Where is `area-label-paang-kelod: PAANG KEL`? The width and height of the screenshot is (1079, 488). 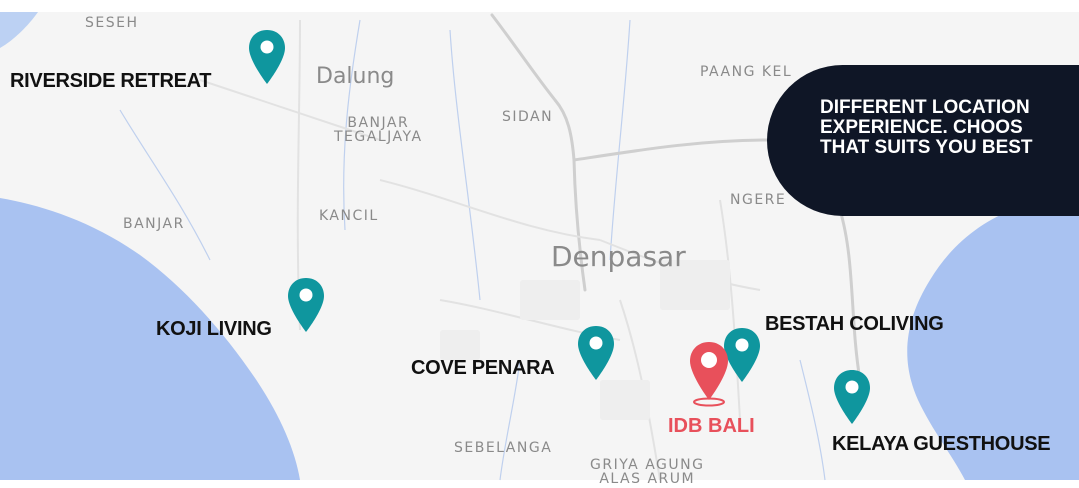
area-label-paang-kelod: PAANG KEL is located at coordinates (746, 72).